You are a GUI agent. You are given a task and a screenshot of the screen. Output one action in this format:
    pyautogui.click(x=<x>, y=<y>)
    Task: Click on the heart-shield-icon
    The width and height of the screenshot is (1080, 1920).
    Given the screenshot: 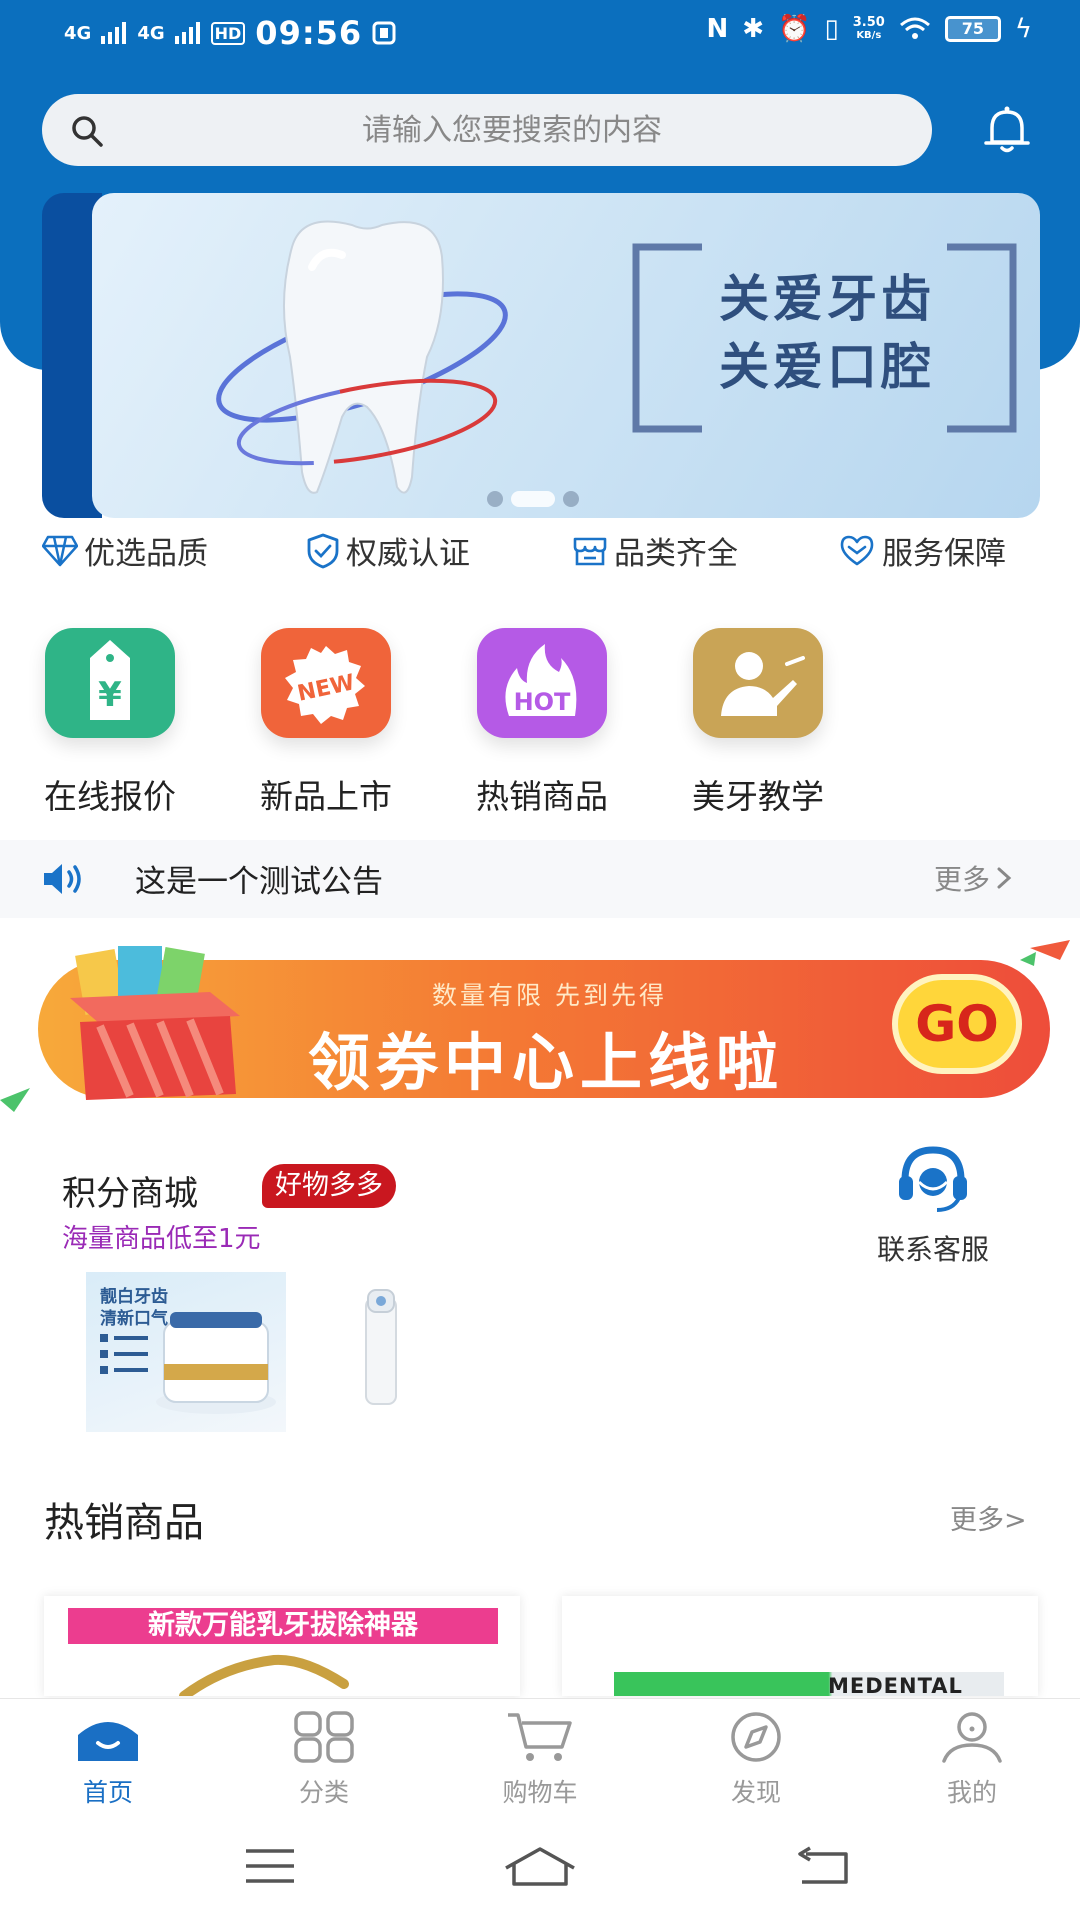 What is the action you would take?
    pyautogui.click(x=857, y=550)
    